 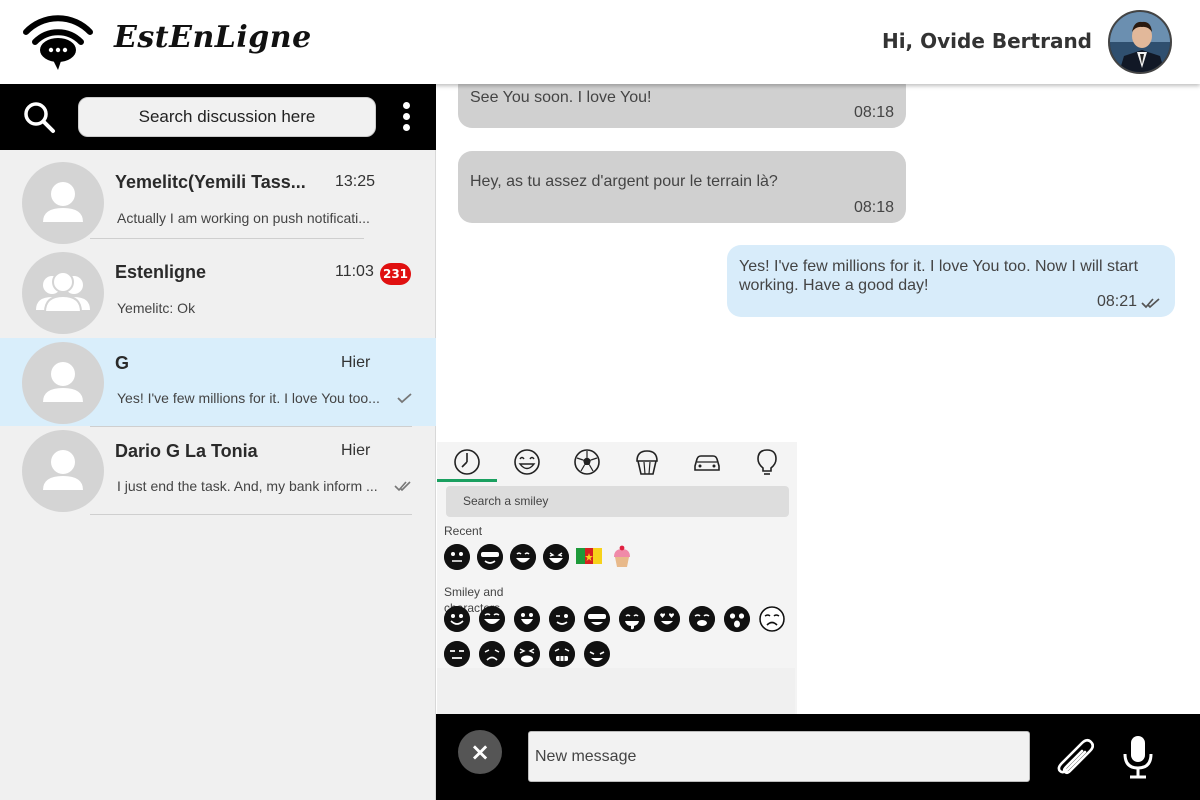 I want to click on conversation-item: Estenligne 11:03 231 Yemelitc: Ok, so click(x=218, y=293).